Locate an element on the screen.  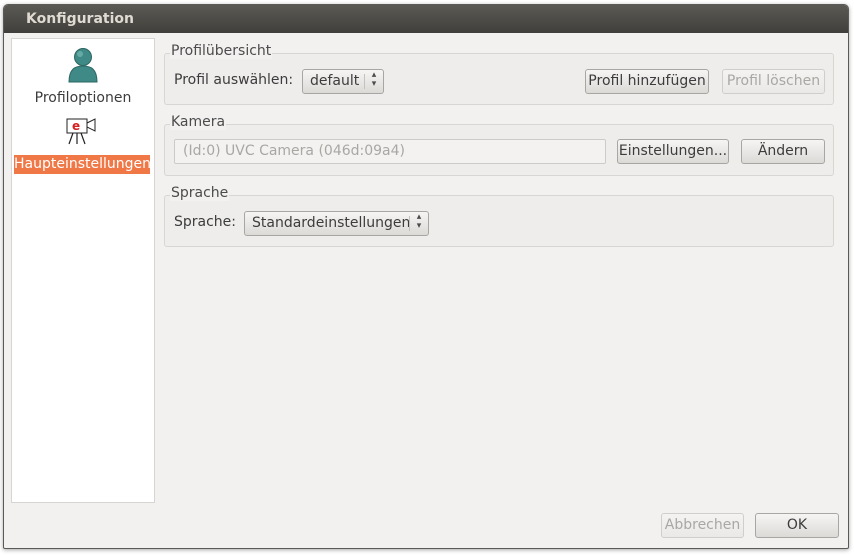
sidebar: Profiloptionen e Haupteinstellungen is located at coordinates (83, 270).